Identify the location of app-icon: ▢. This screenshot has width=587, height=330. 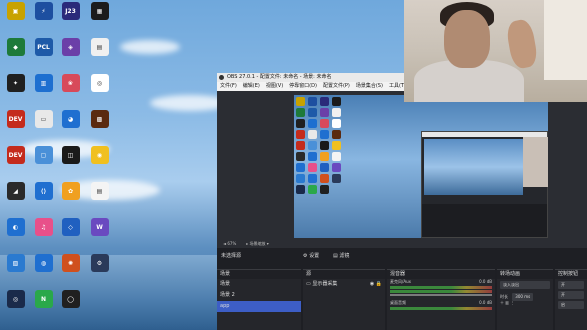
(43, 155).